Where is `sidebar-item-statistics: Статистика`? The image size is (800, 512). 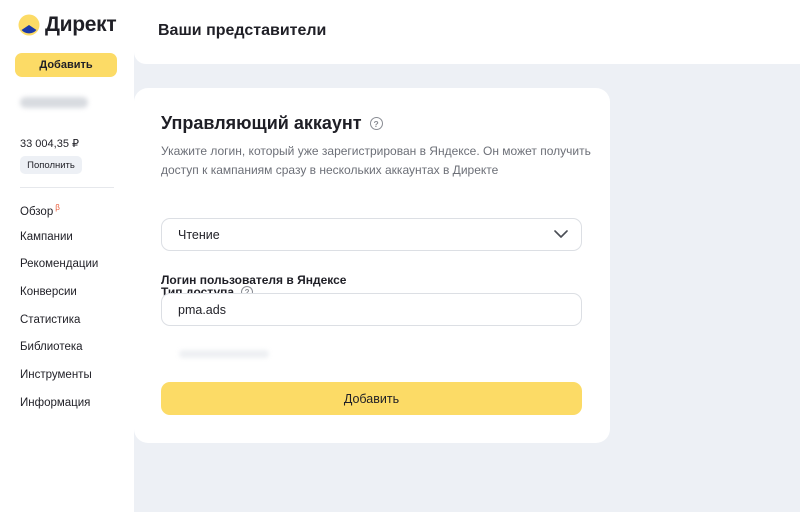 sidebar-item-statistics: Статистика is located at coordinates (59, 328).